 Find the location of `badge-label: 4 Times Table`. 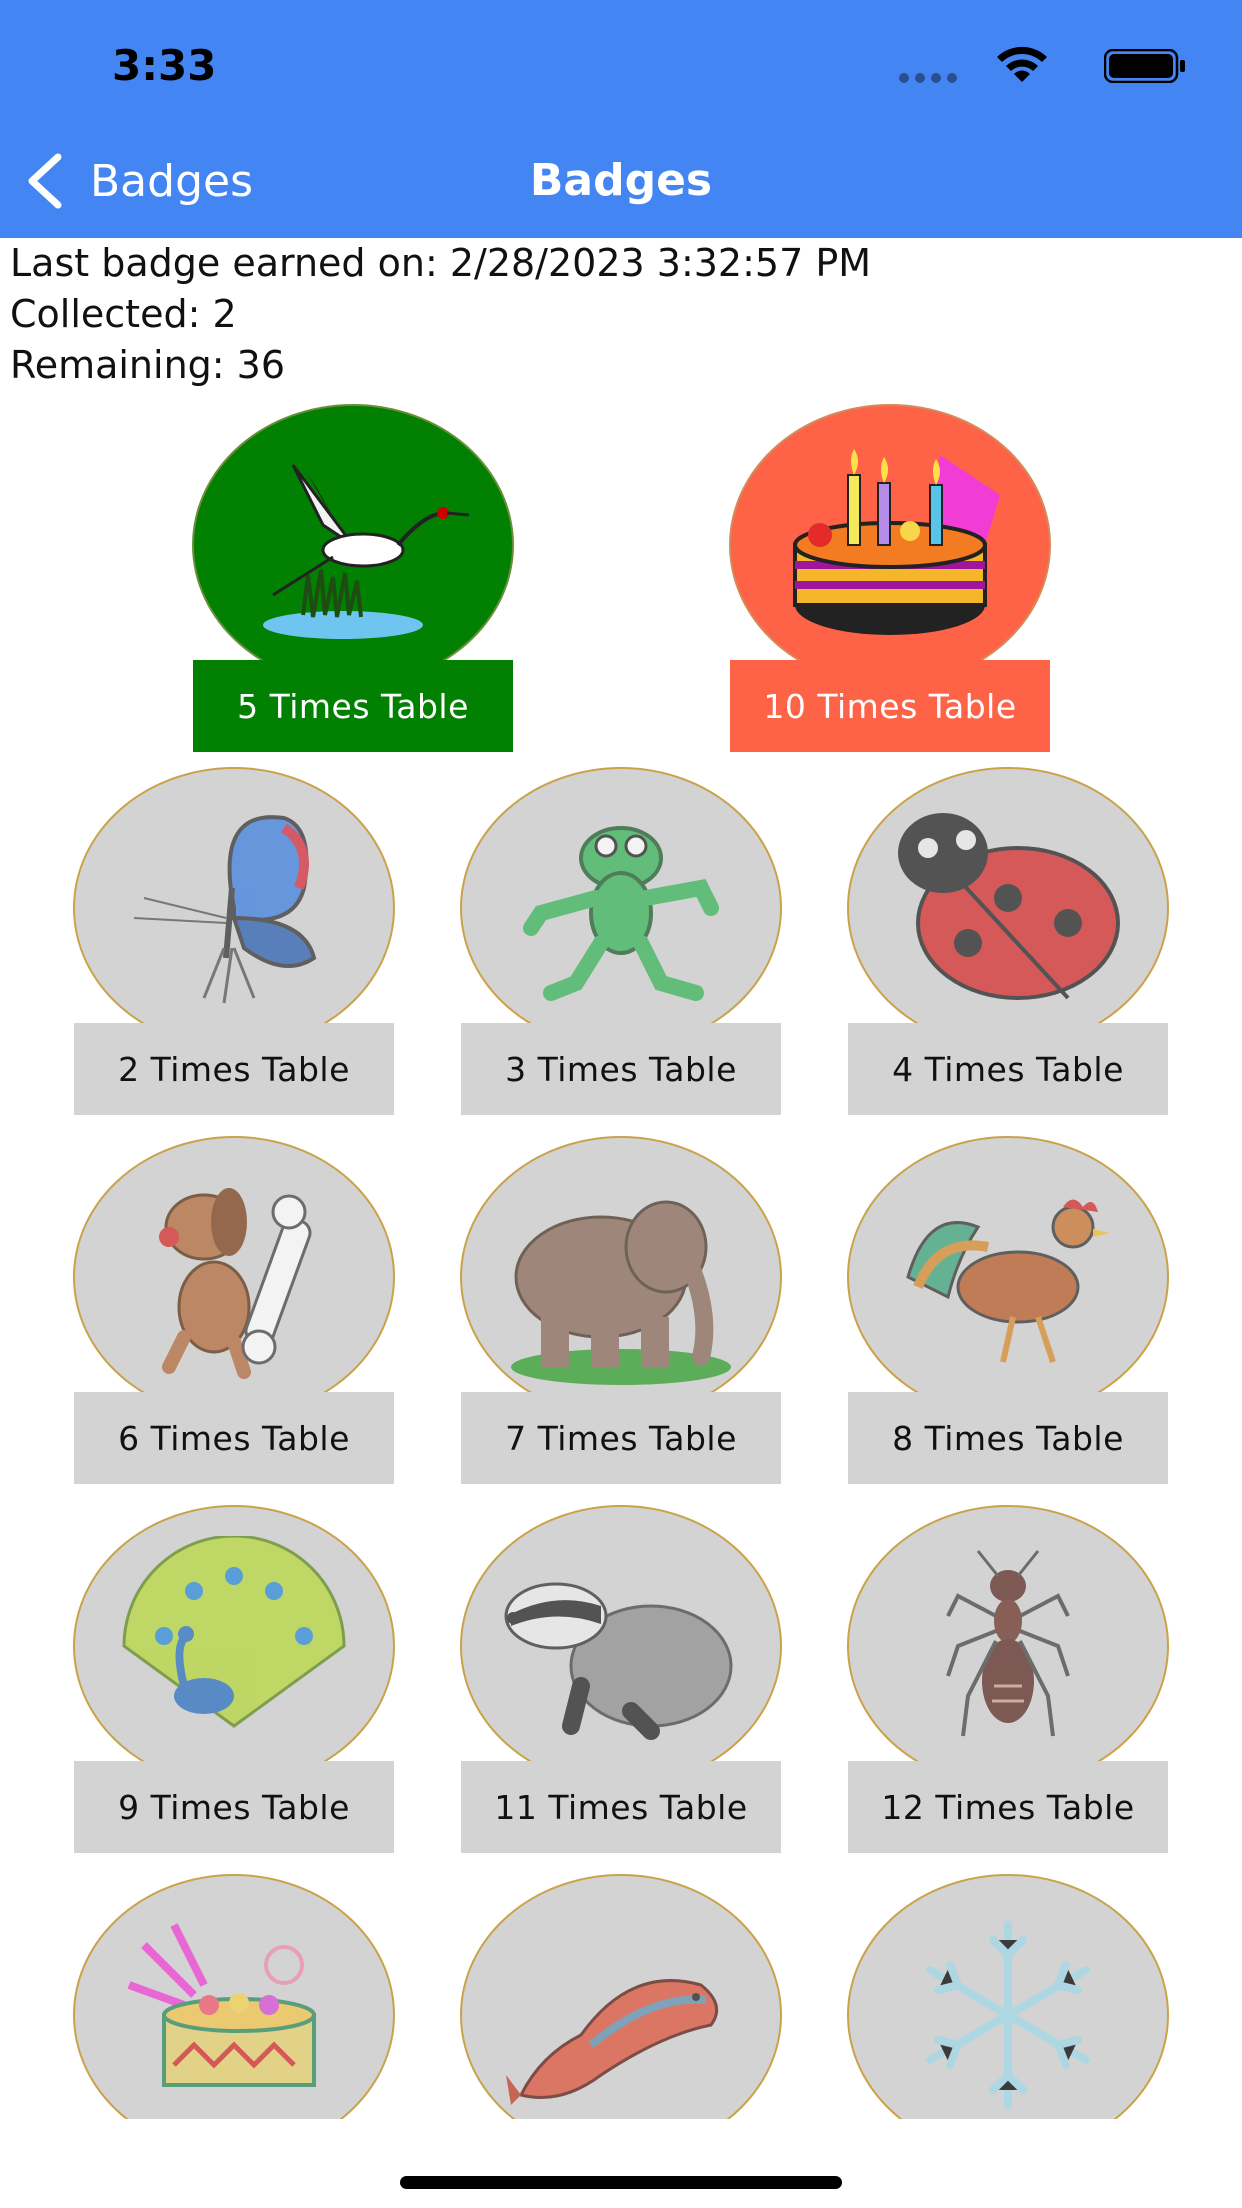

badge-label: 4 Times Table is located at coordinates (1008, 1069).